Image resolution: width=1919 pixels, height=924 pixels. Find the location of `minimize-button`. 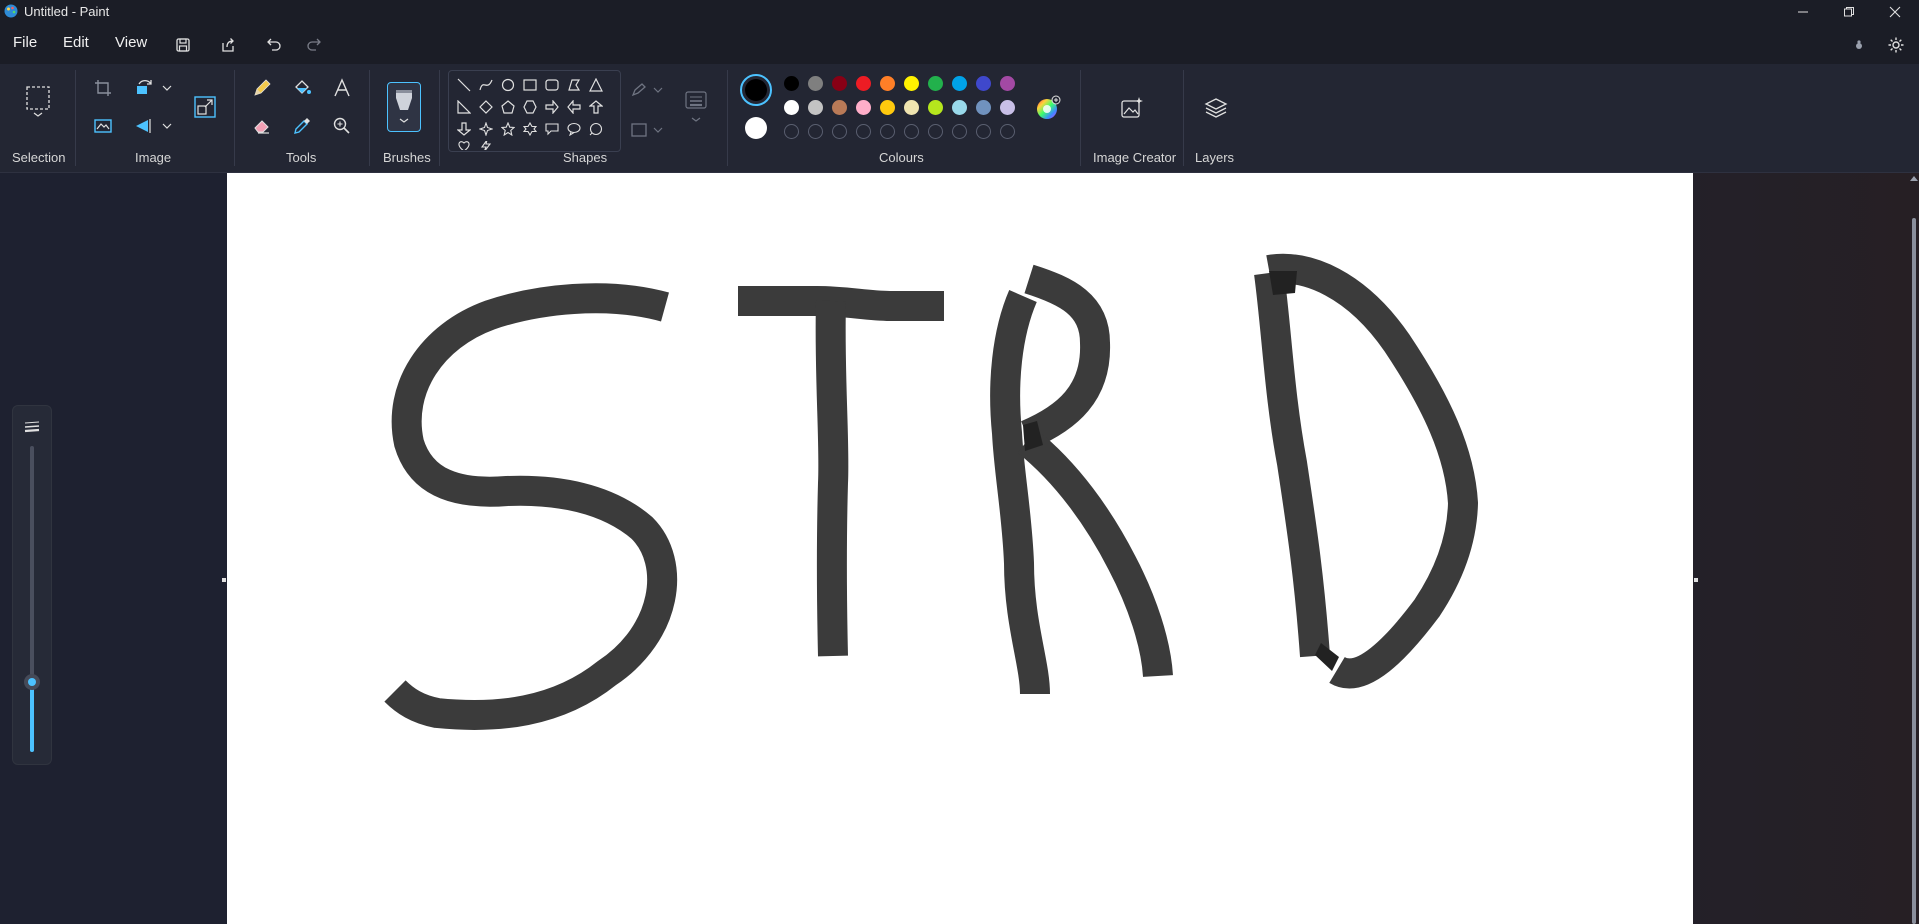

minimize-button is located at coordinates (1803, 12).